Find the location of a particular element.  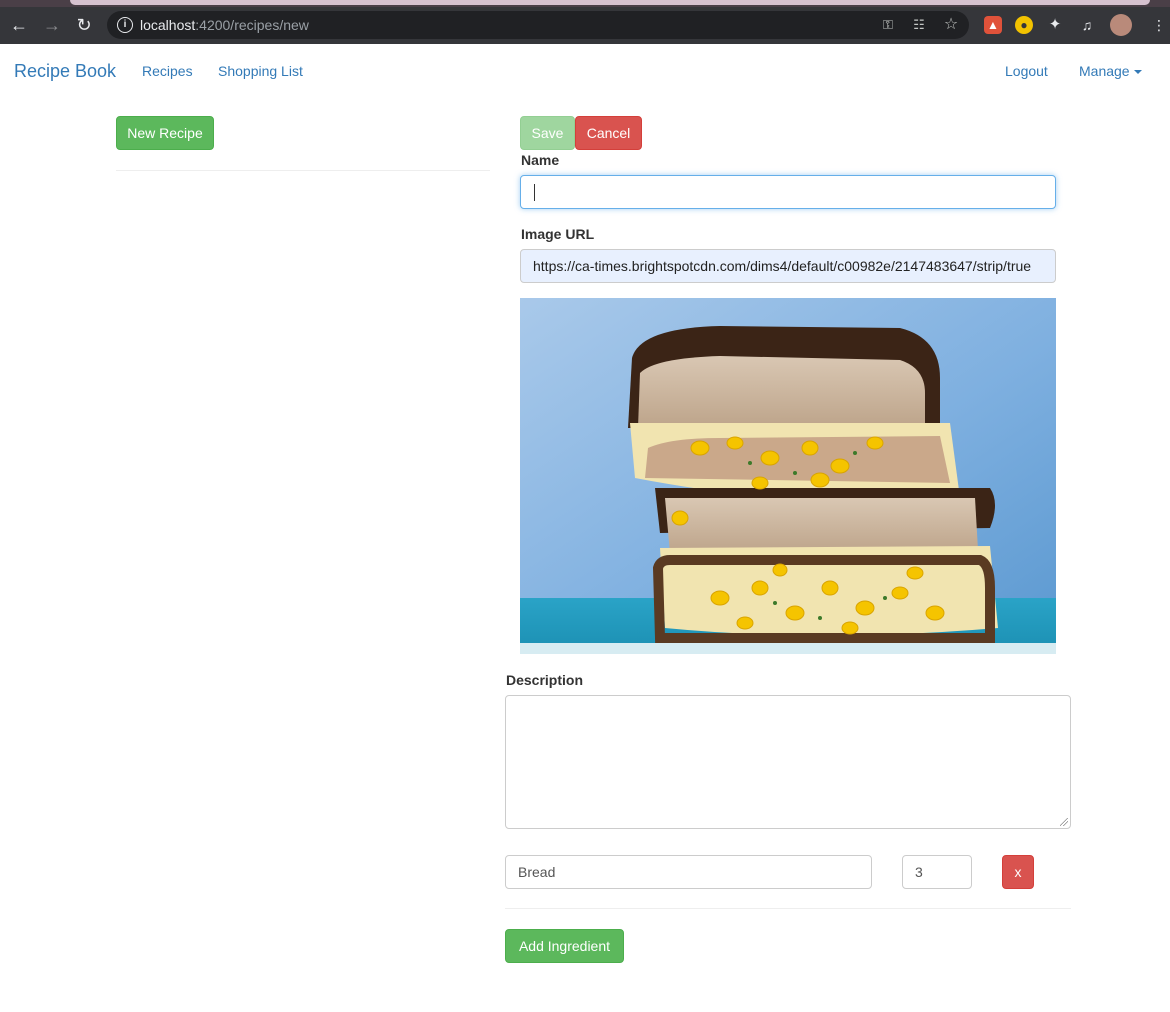

url-host: localhost is located at coordinates (168, 25).